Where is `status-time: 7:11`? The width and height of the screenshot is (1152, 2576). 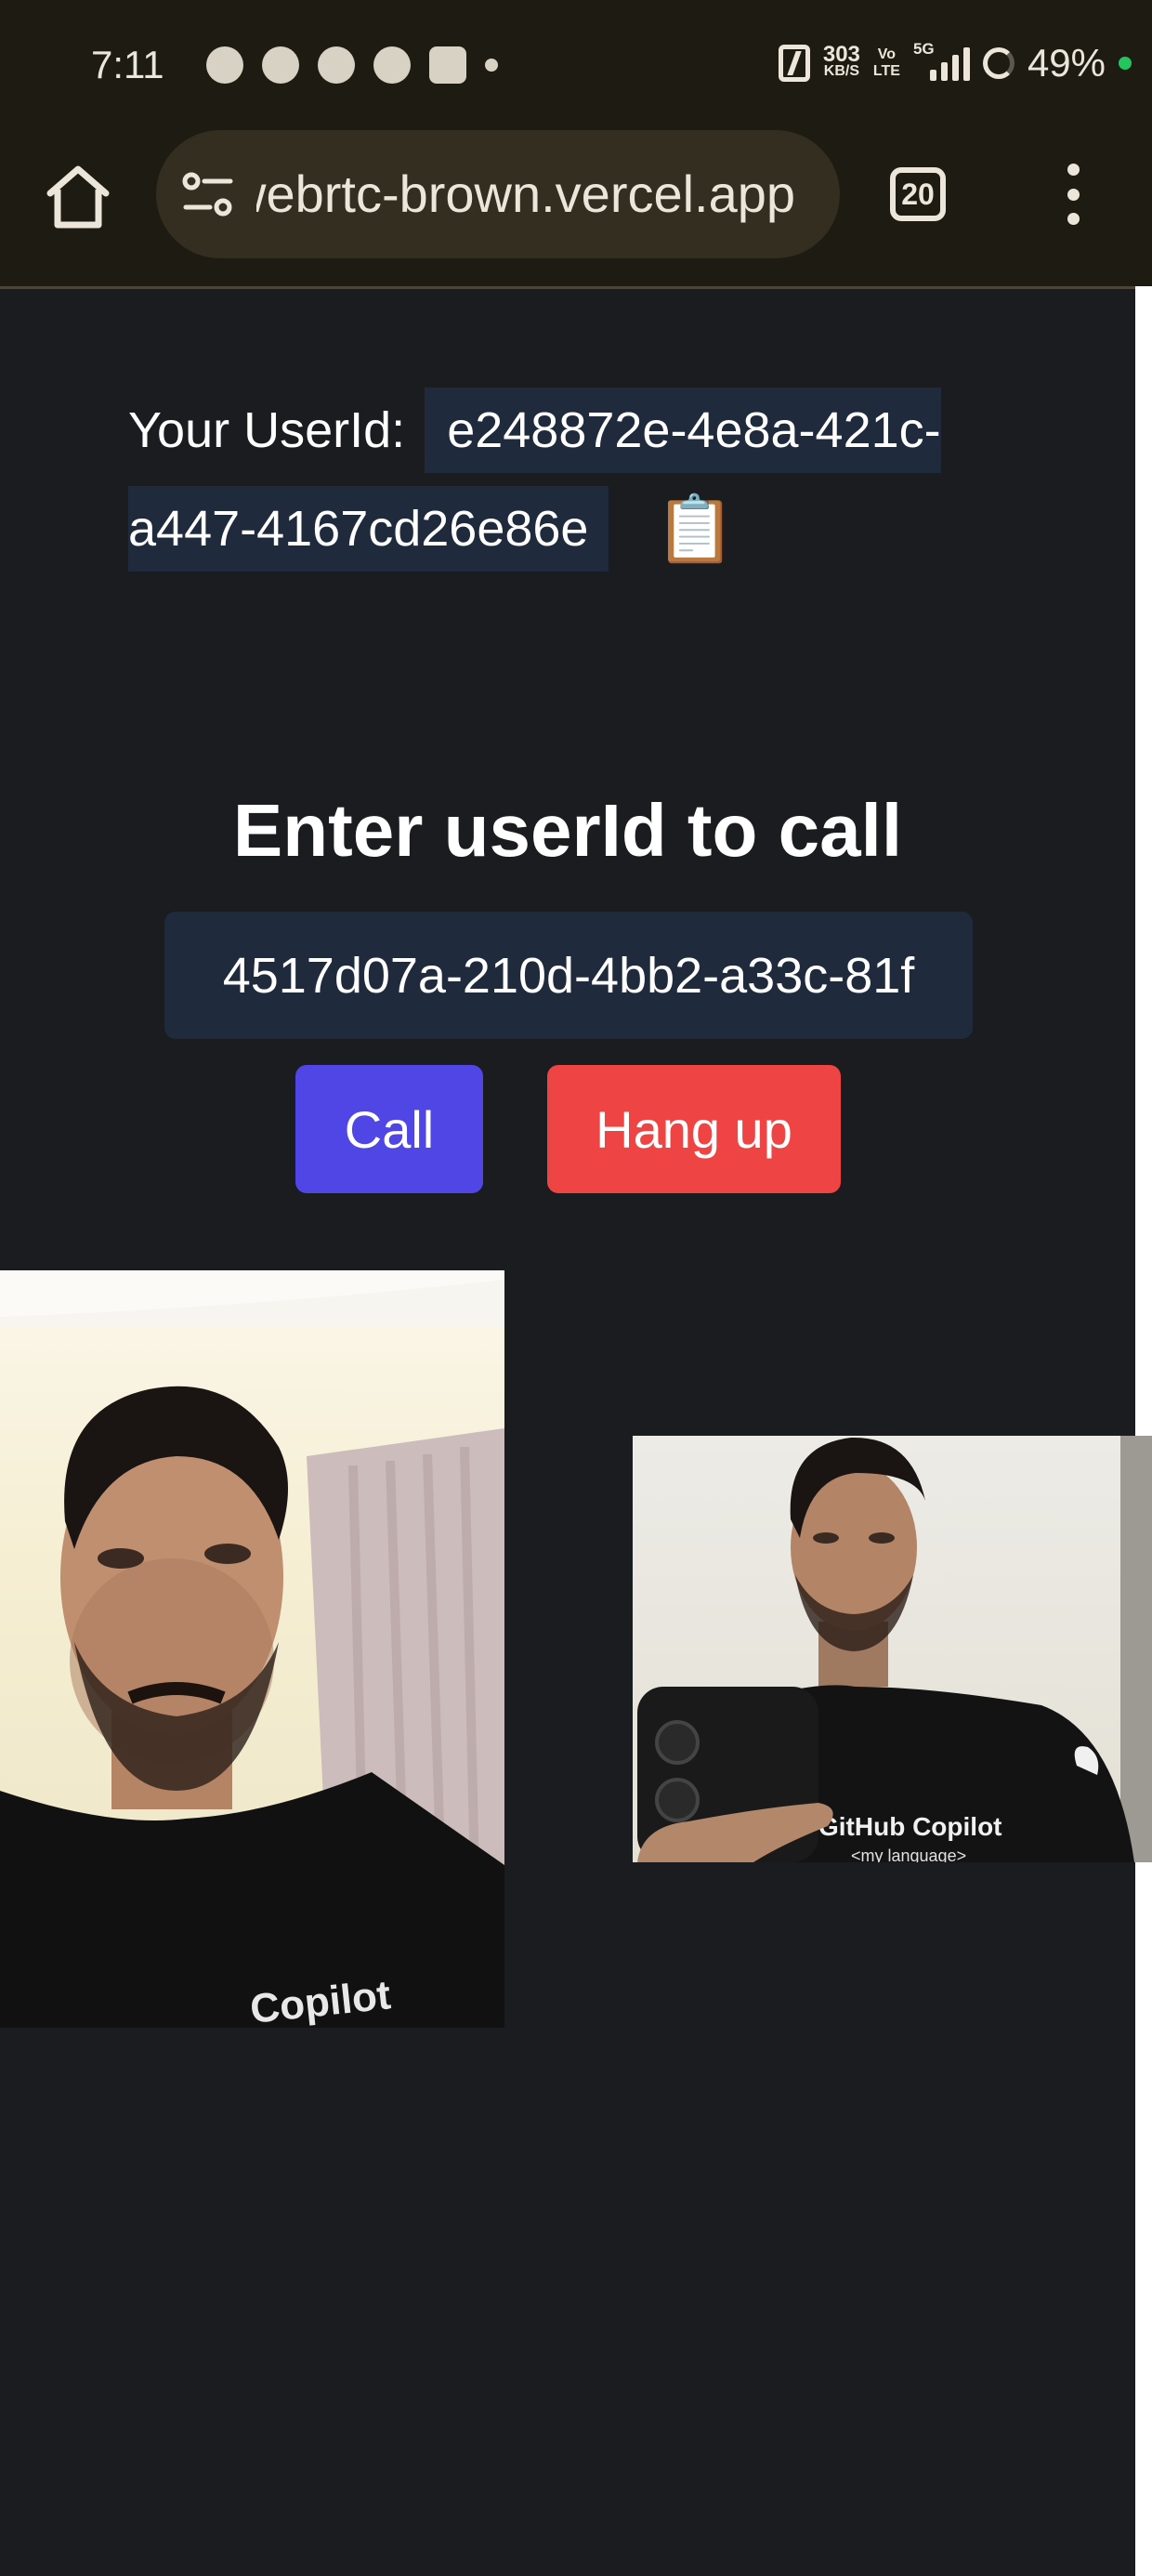 status-time: 7:11 is located at coordinates (127, 64).